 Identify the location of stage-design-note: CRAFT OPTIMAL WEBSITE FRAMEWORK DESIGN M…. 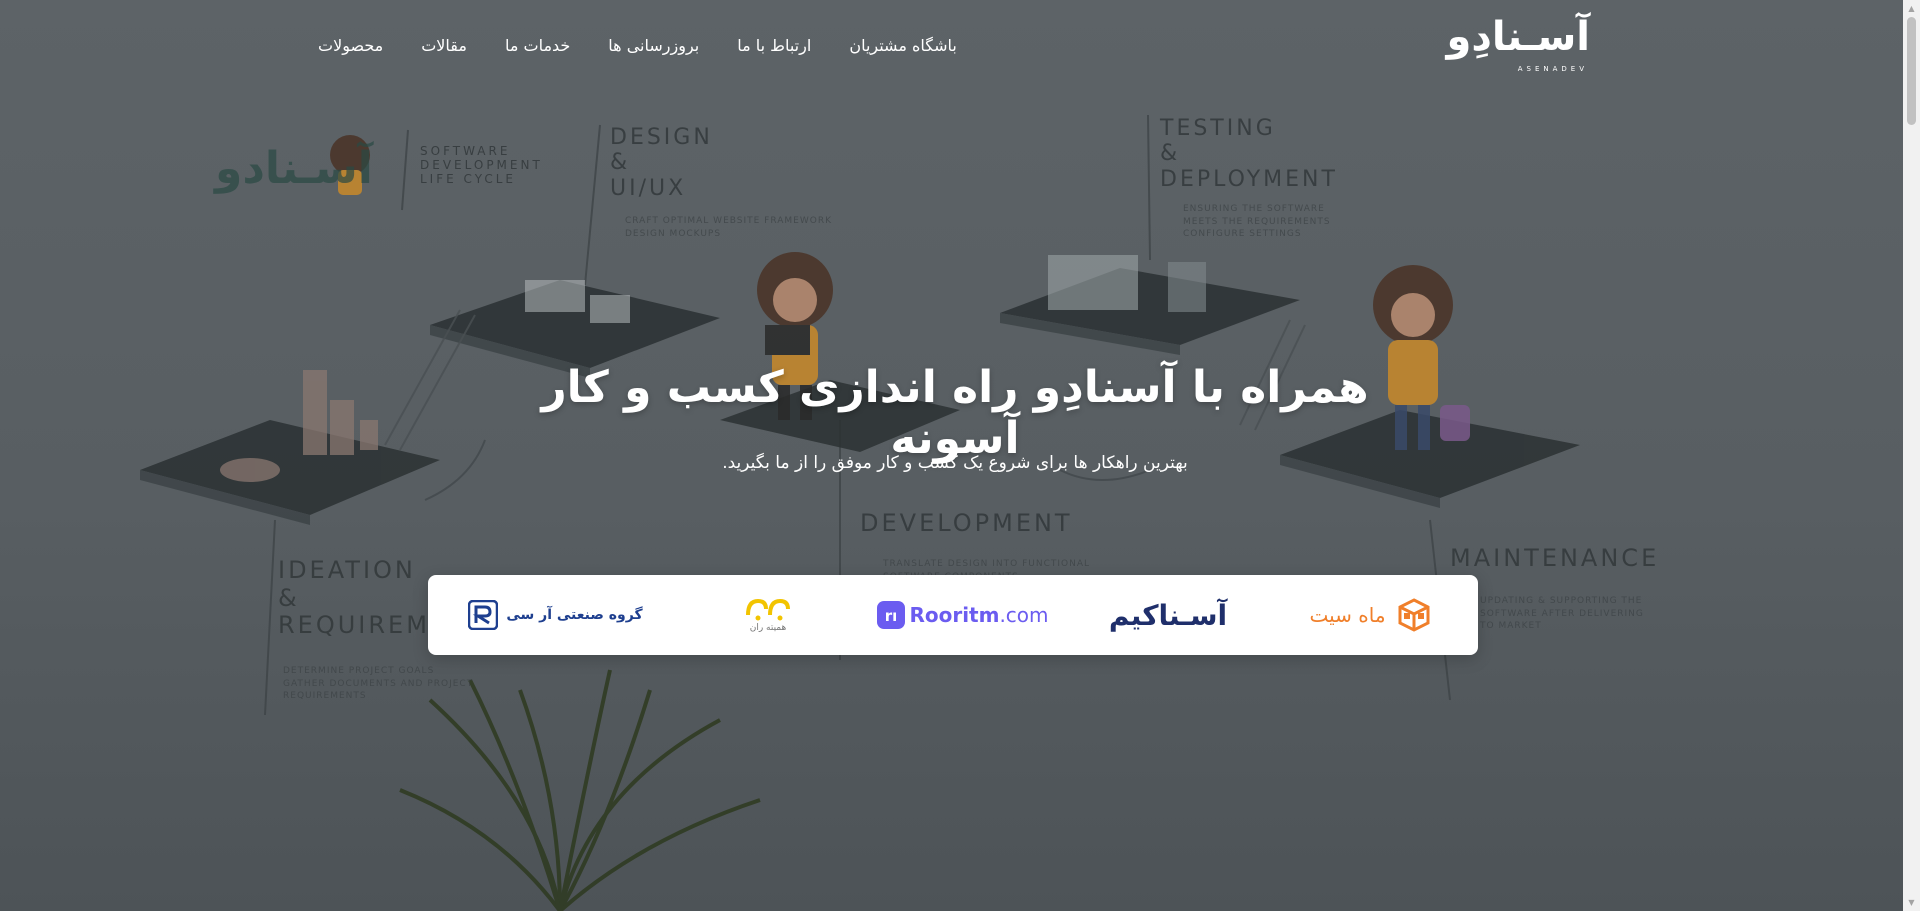
(728, 227).